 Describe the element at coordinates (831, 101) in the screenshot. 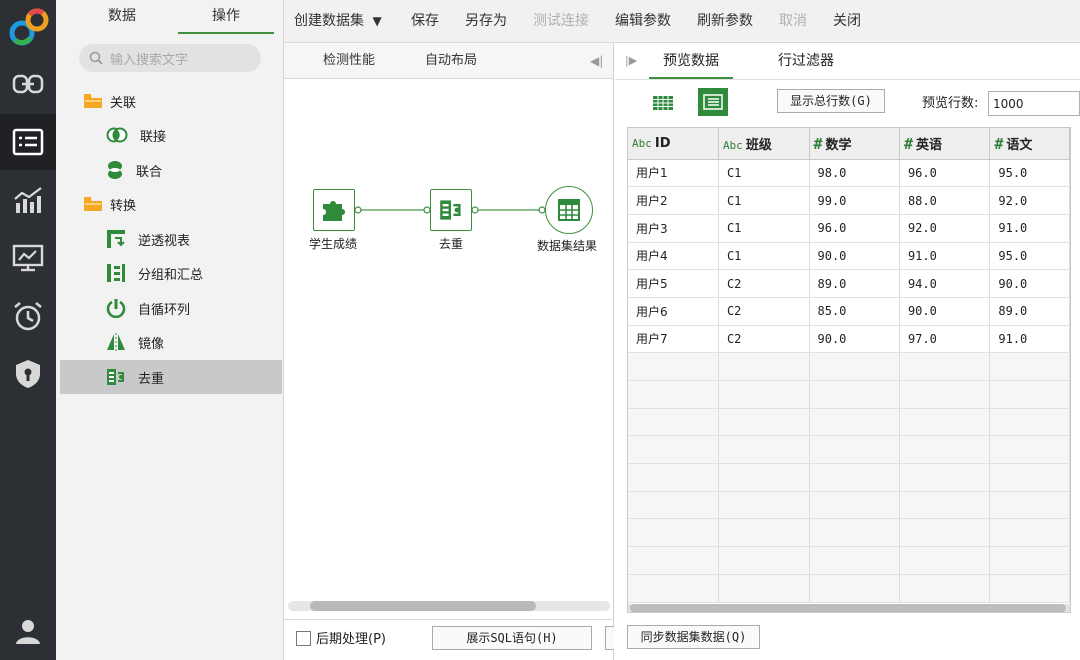

I see `show-total-rows-button: 显示总行数(G)` at that location.